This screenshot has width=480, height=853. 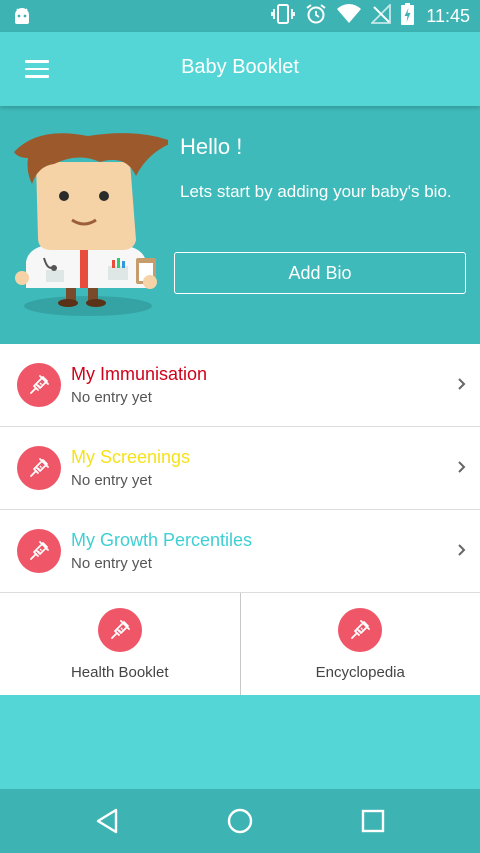 I want to click on encyclopedia-tile: Encyclopedia, so click(x=360, y=644).